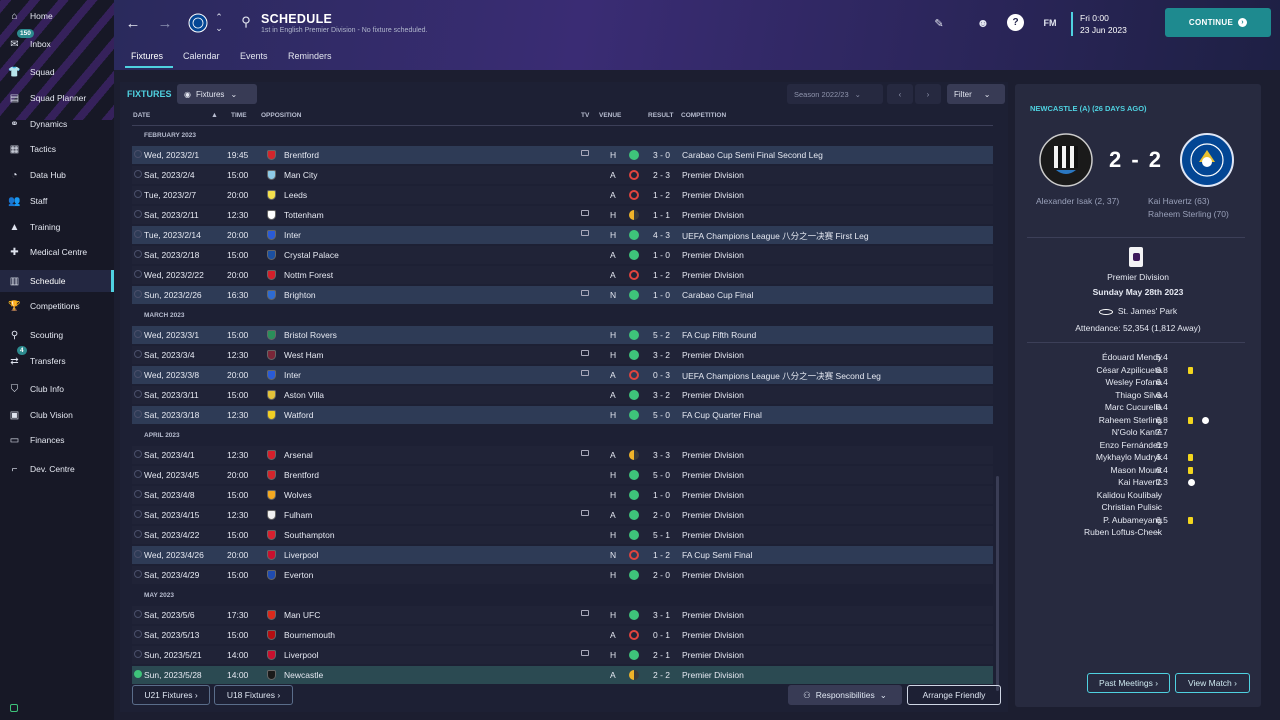 The height and width of the screenshot is (720, 1280). I want to click on fixture-opposition: Arsenal, so click(298, 455).